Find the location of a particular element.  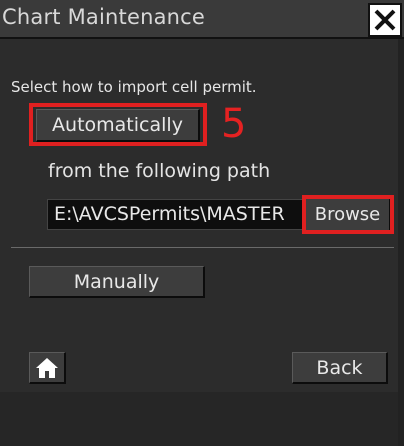

back-button: Back is located at coordinates (340, 368).